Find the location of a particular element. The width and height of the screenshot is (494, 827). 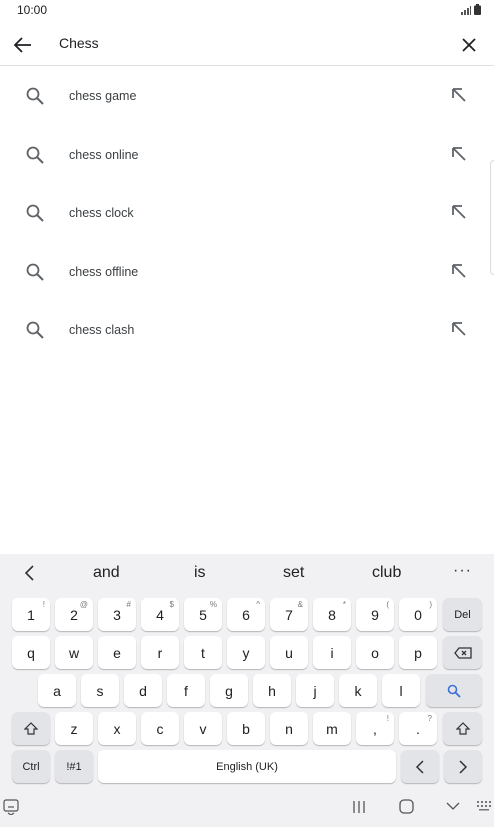

suggestion-item: chess offline is located at coordinates (247, 272).